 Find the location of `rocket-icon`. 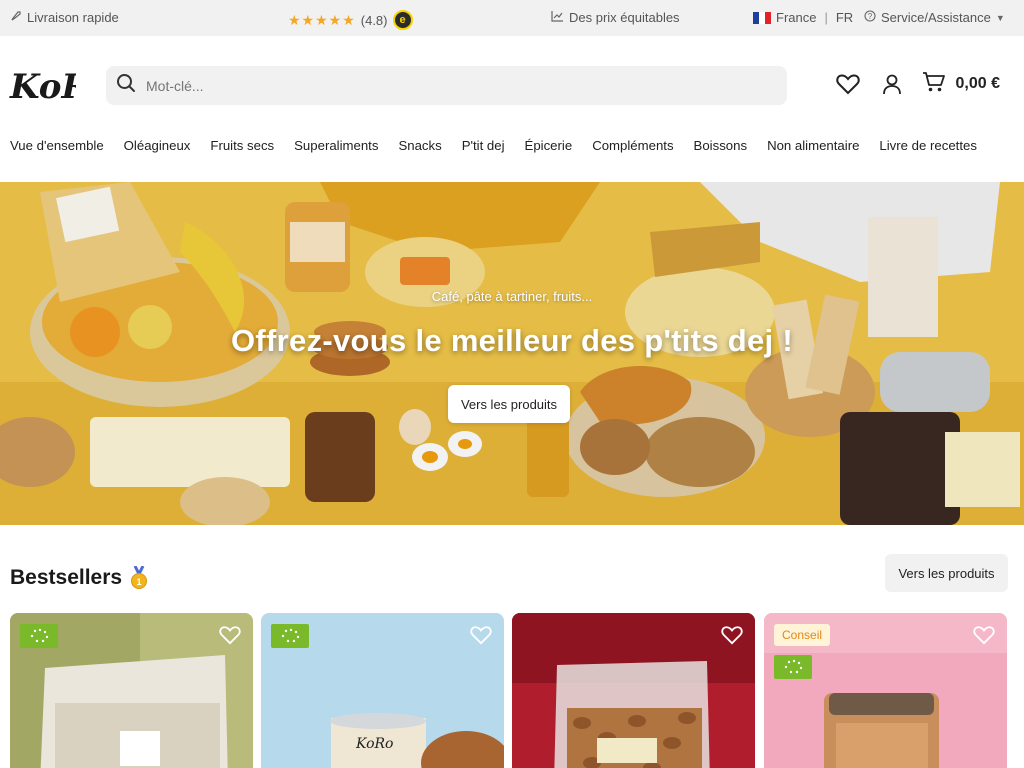

rocket-icon is located at coordinates (16, 17).